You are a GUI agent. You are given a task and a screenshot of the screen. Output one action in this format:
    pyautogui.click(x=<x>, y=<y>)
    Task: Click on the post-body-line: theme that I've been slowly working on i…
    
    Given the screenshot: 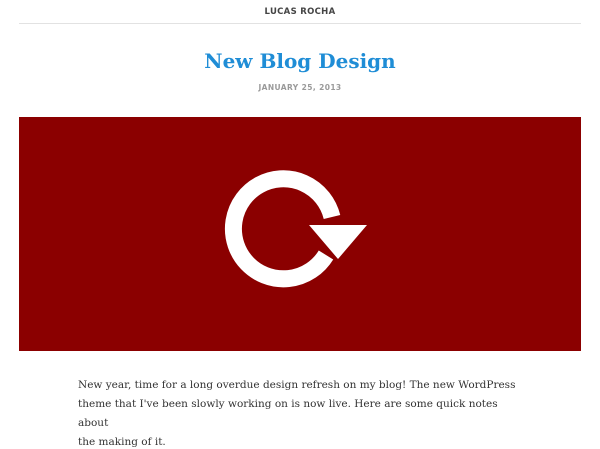 What is the action you would take?
    pyautogui.click(x=288, y=413)
    